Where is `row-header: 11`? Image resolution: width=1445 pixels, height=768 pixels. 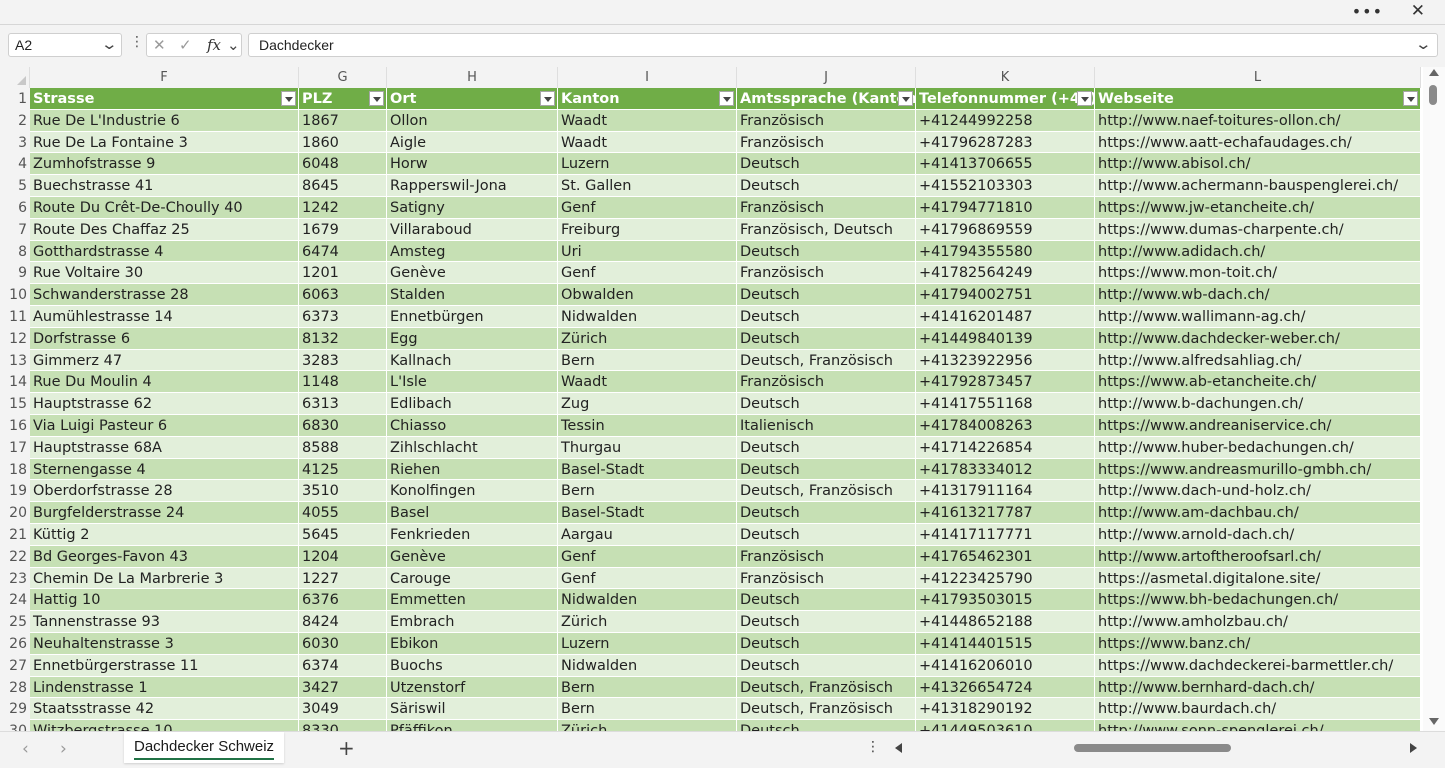 row-header: 11 is located at coordinates (15, 317).